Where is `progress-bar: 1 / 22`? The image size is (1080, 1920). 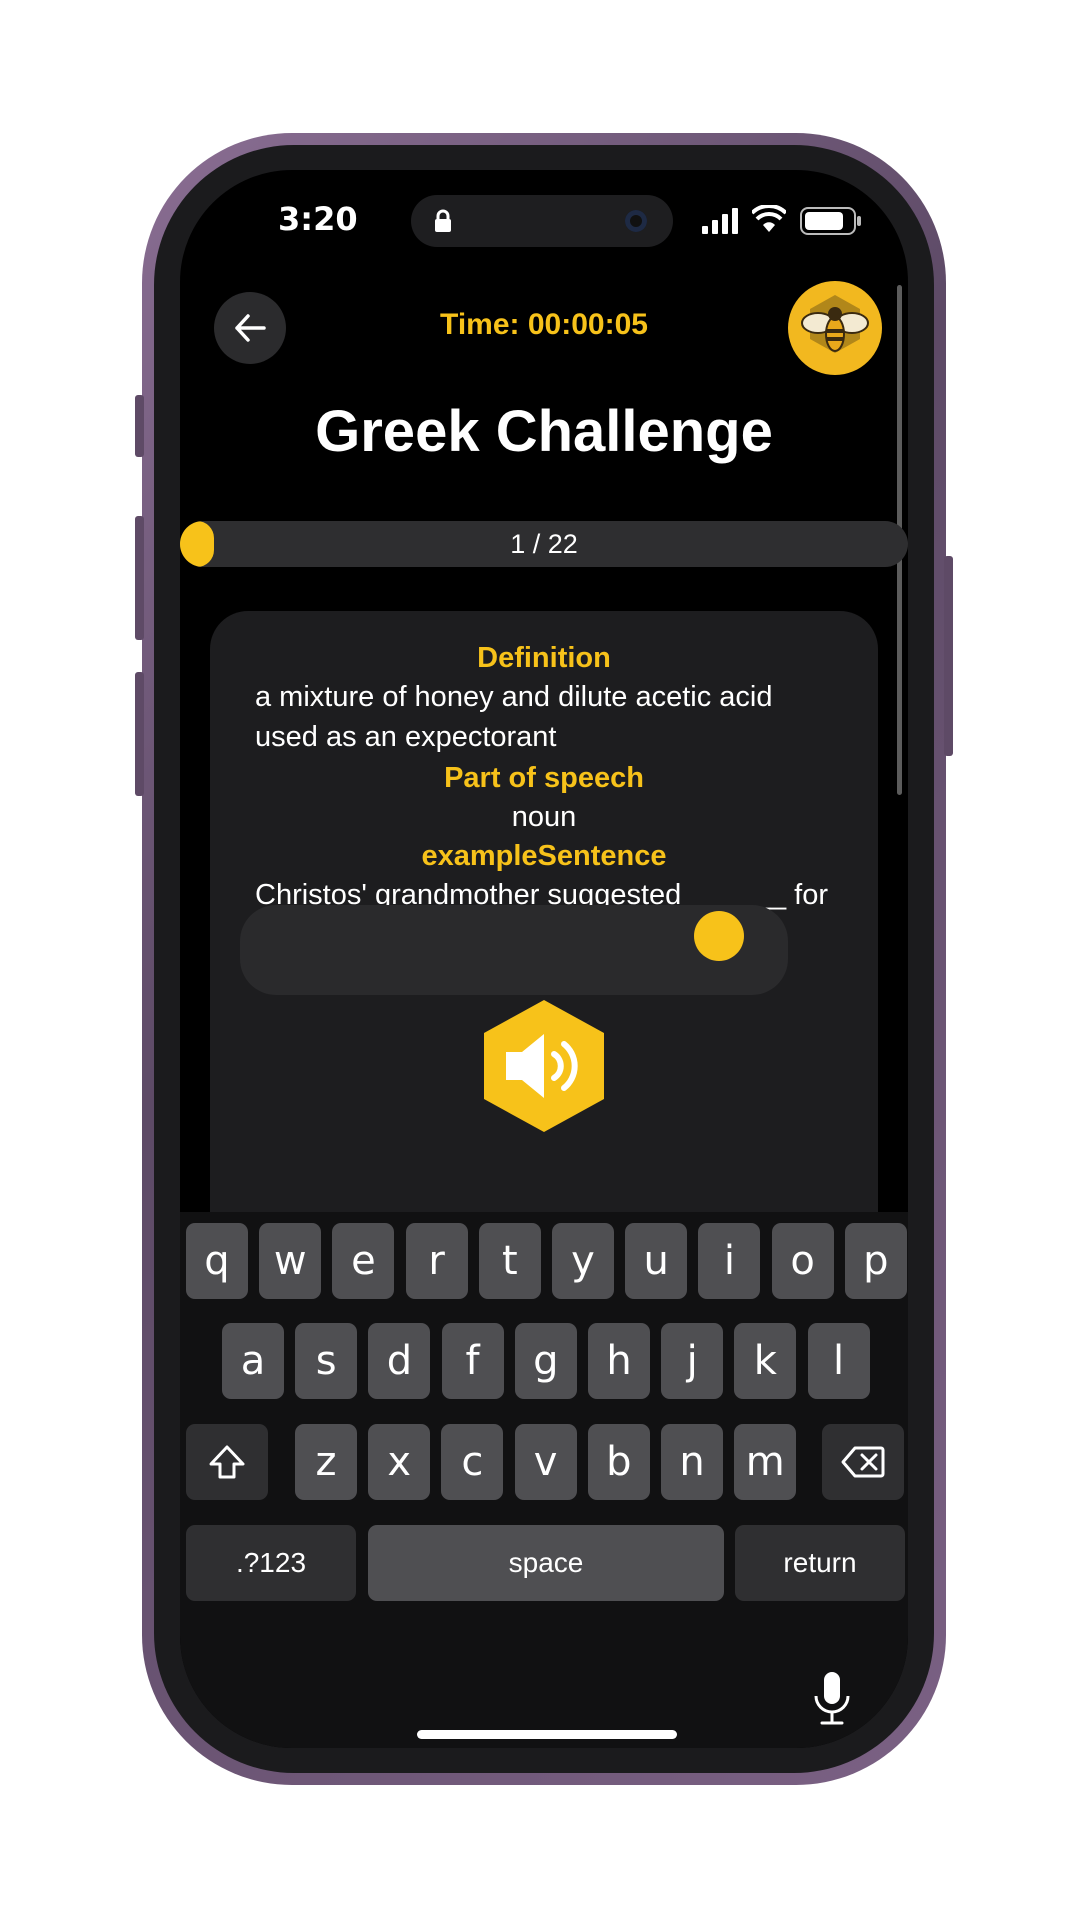
progress-bar: 1 / 22 is located at coordinates (544, 544).